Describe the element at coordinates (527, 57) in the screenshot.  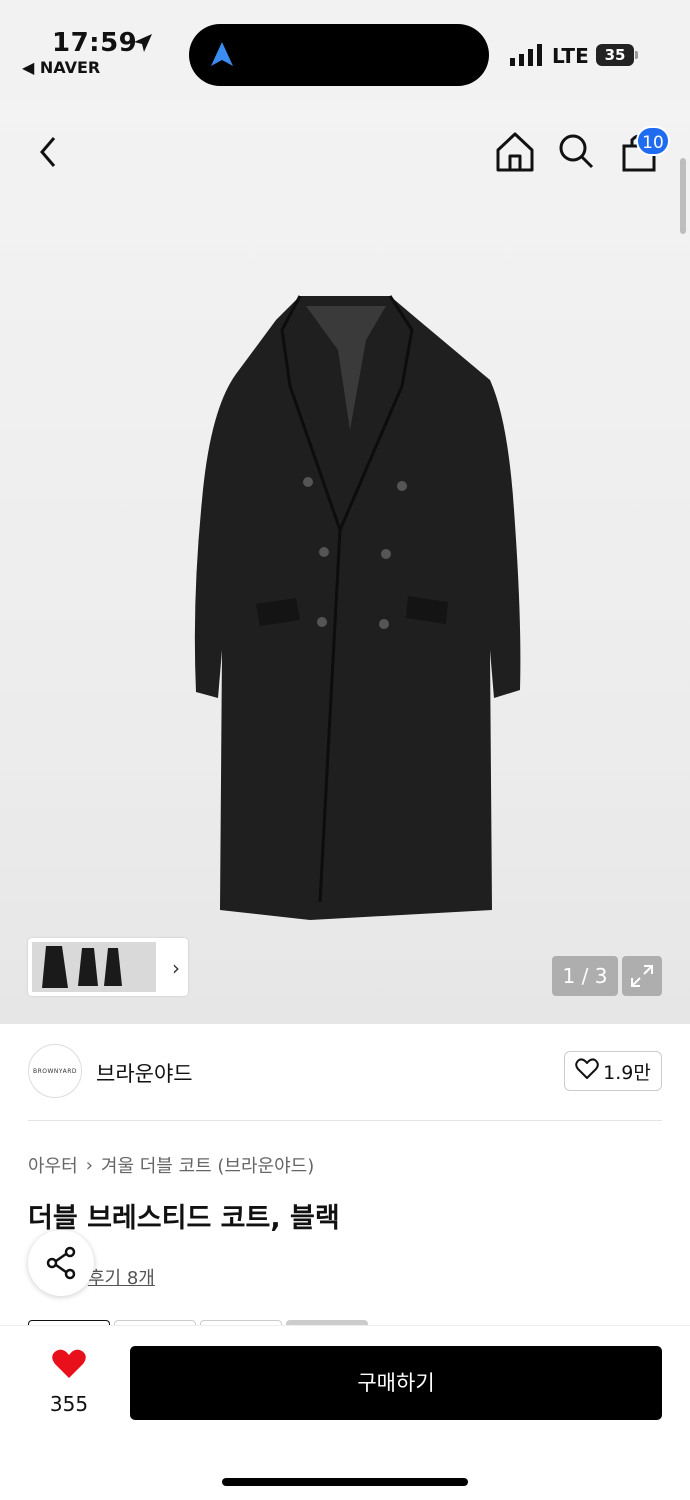
I see `signal-icon` at that location.